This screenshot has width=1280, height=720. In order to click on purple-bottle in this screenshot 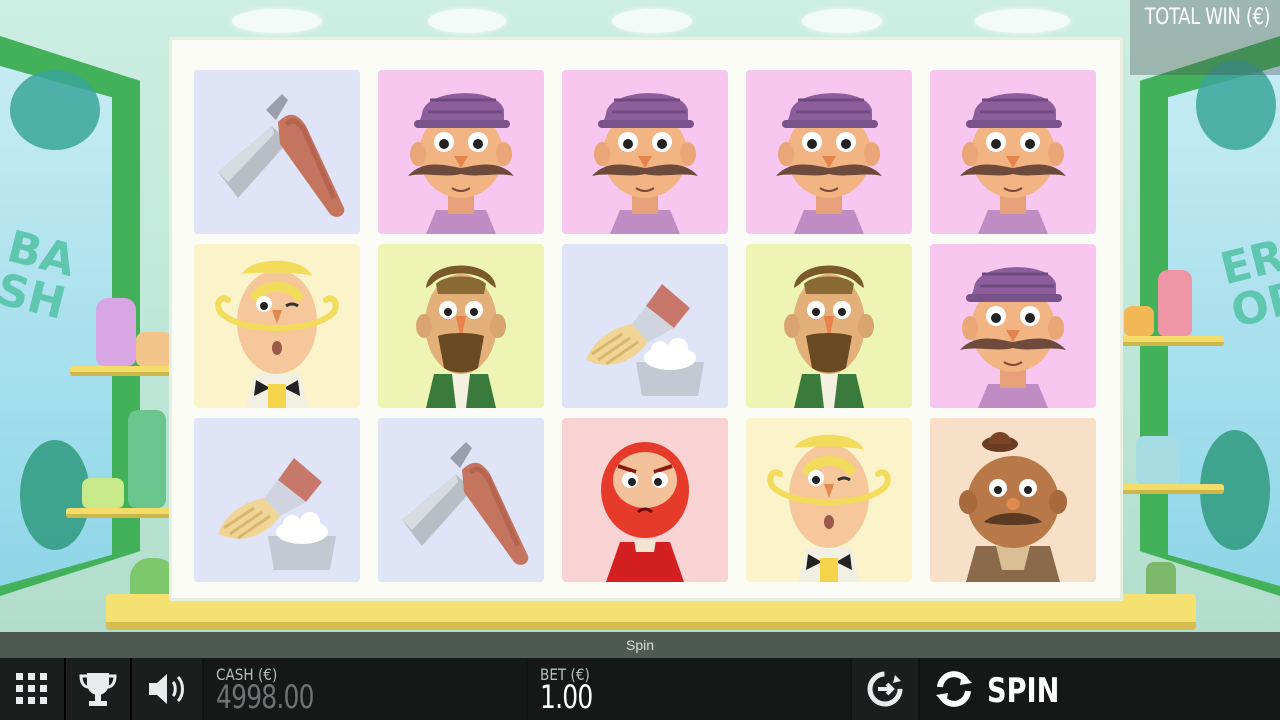, I will do `click(116, 332)`.